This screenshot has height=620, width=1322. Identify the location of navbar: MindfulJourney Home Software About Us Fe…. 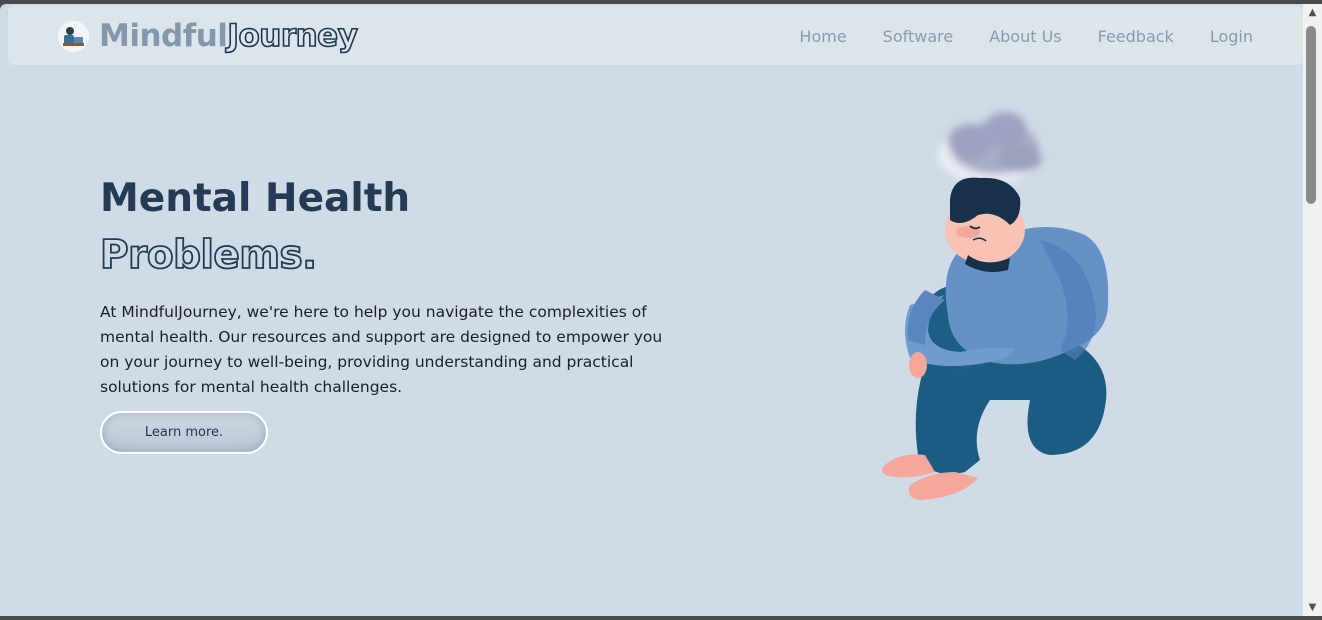
(655, 35).